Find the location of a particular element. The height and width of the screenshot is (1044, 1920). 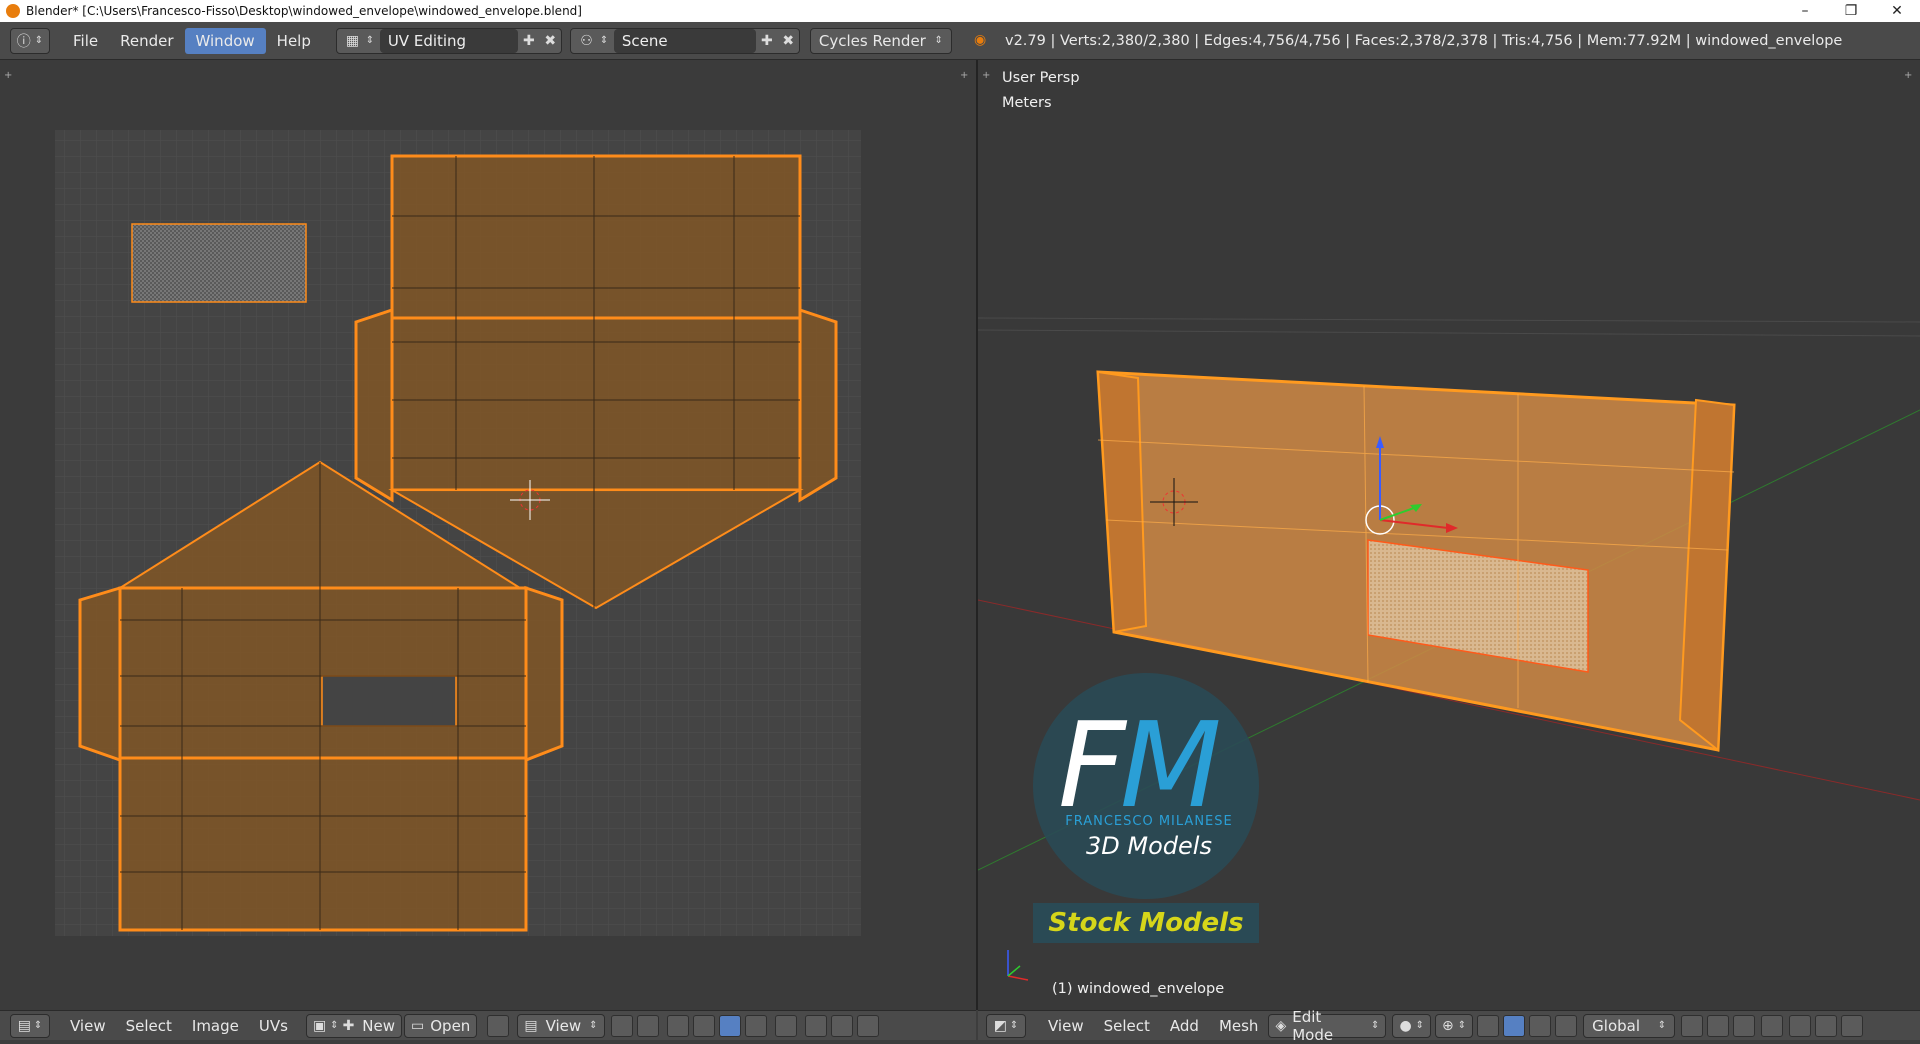

edit-mode-icon: ◈ is located at coordinates (1281, 1025).